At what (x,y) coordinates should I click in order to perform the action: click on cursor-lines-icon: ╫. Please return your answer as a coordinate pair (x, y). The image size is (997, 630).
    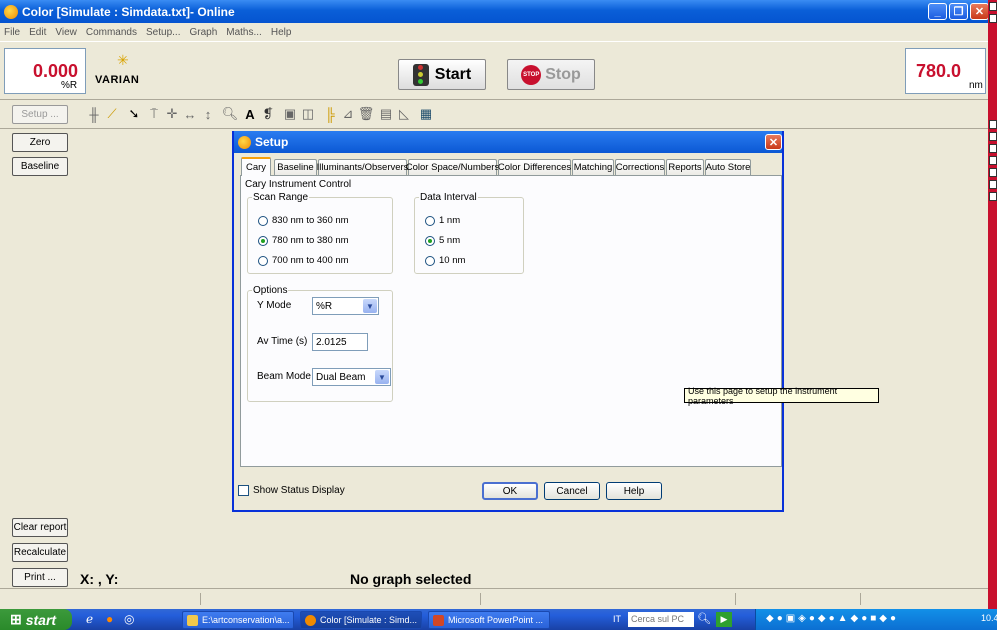
    Looking at the image, I should click on (94, 114).